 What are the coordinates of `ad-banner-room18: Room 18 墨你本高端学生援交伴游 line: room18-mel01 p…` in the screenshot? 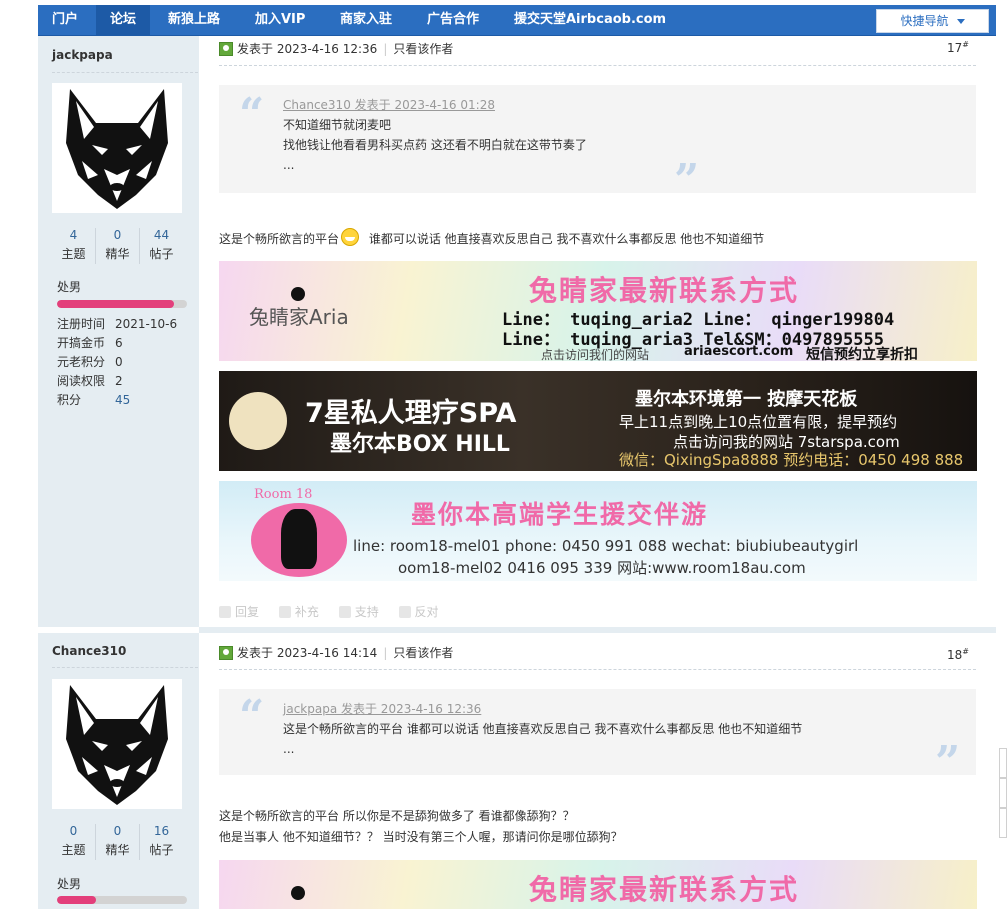 It's located at (598, 531).